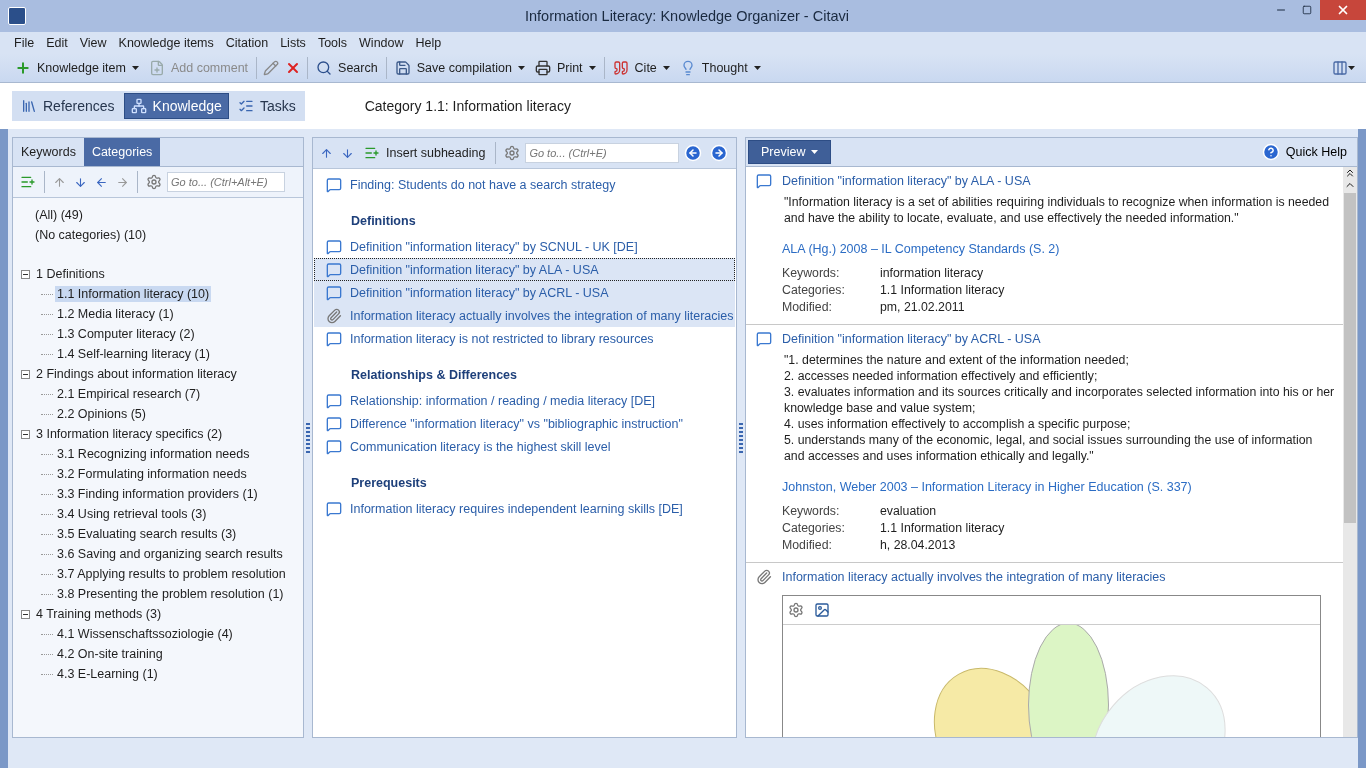  I want to click on meta-value: 1.1 Information literacy, so click(943, 528).